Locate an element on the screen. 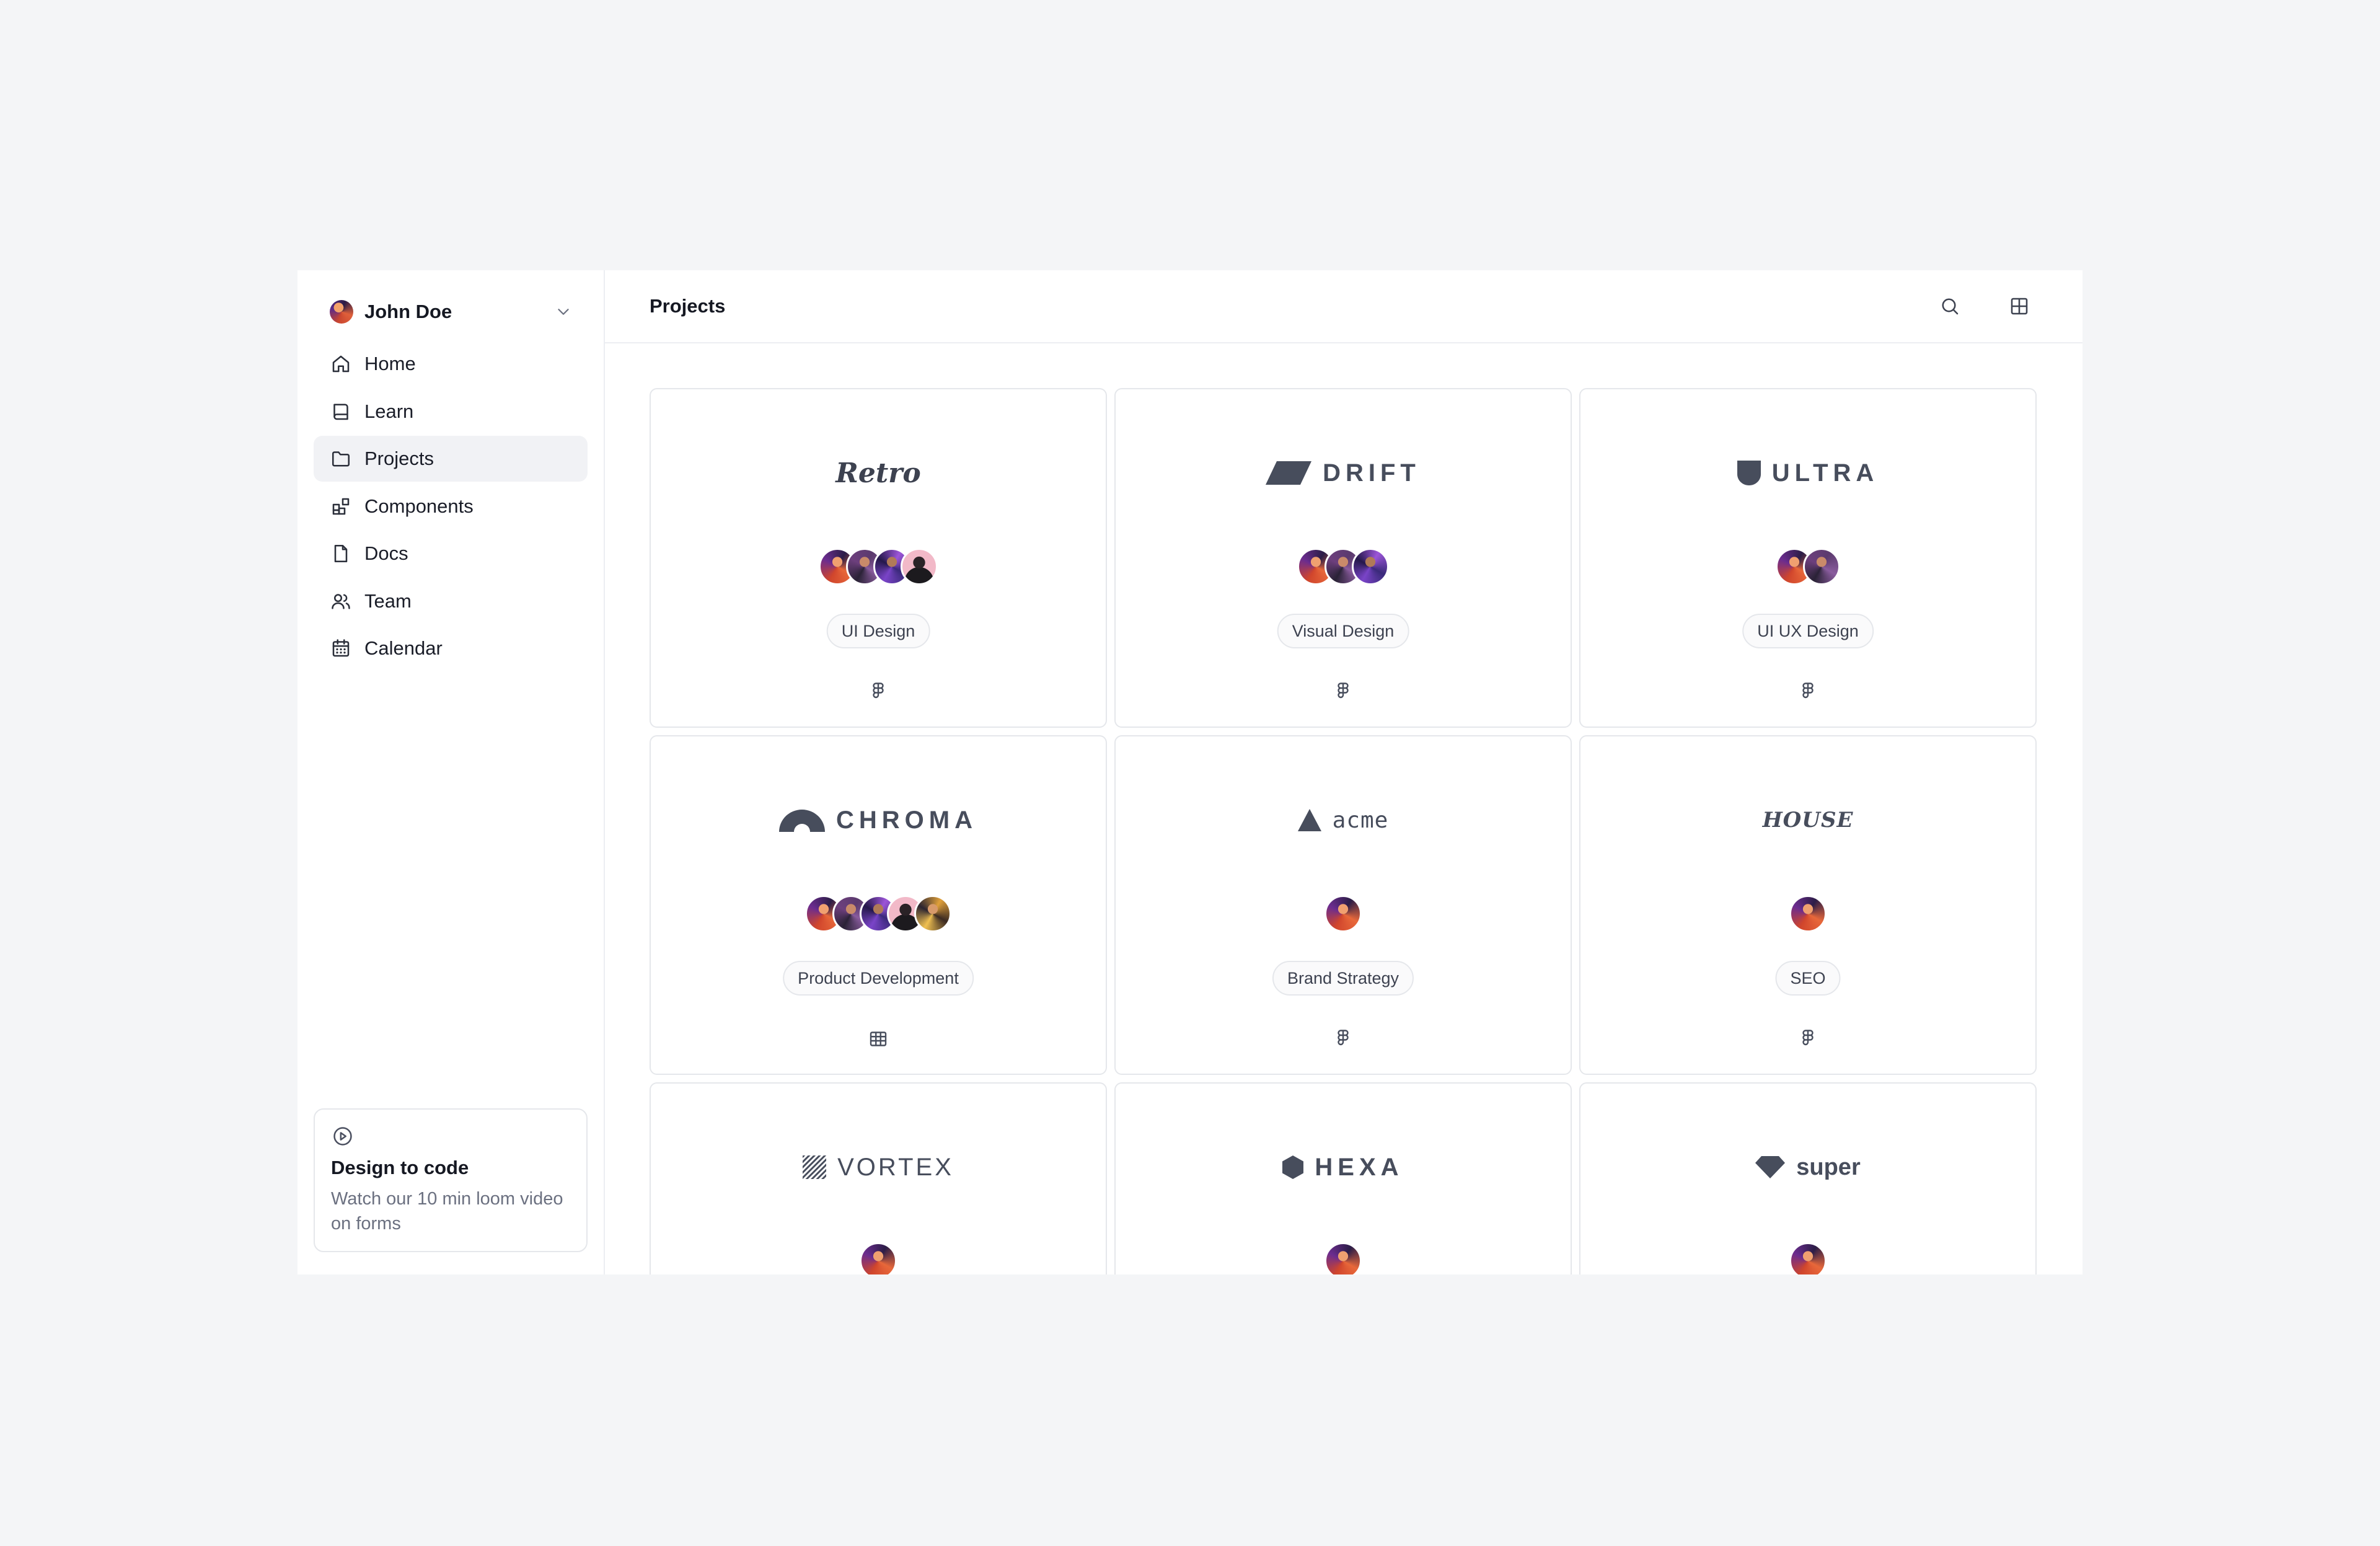 The width and height of the screenshot is (2380, 1546). project-logo: HEXA is located at coordinates (1343, 1167).